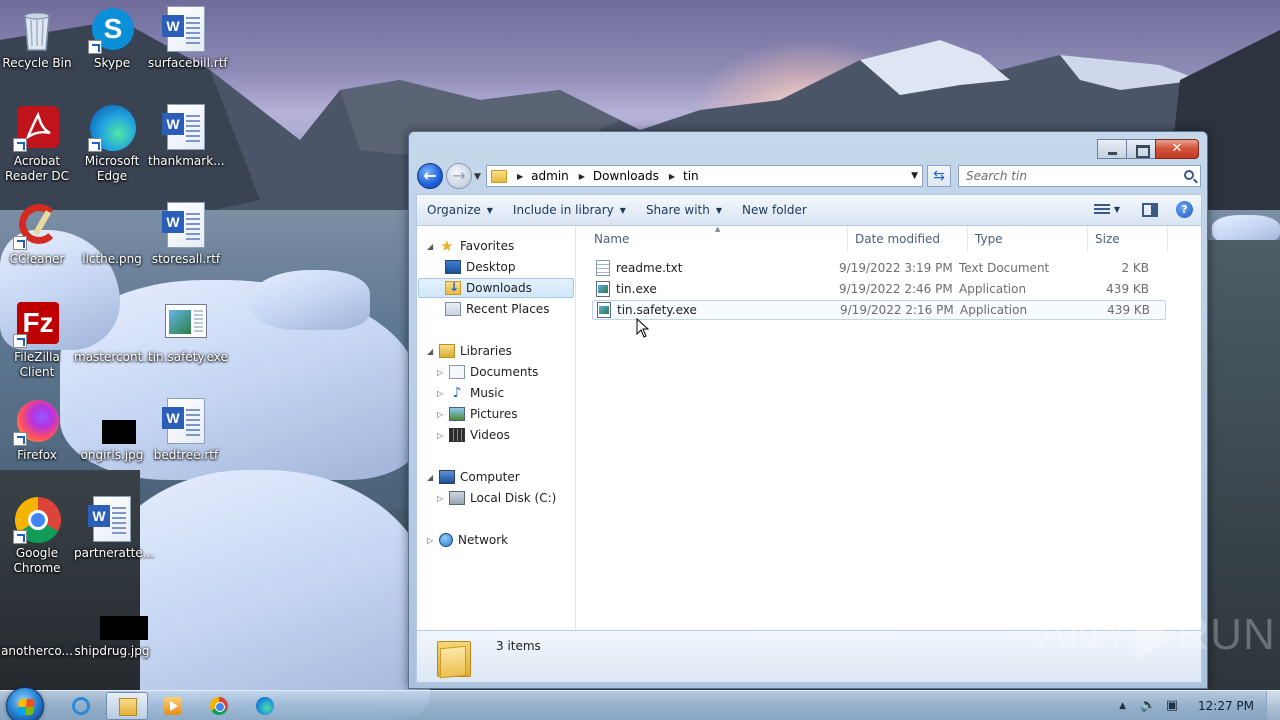 This screenshot has width=1280, height=720. I want to click on nav-item-recent-places: Recent Places, so click(497, 309).